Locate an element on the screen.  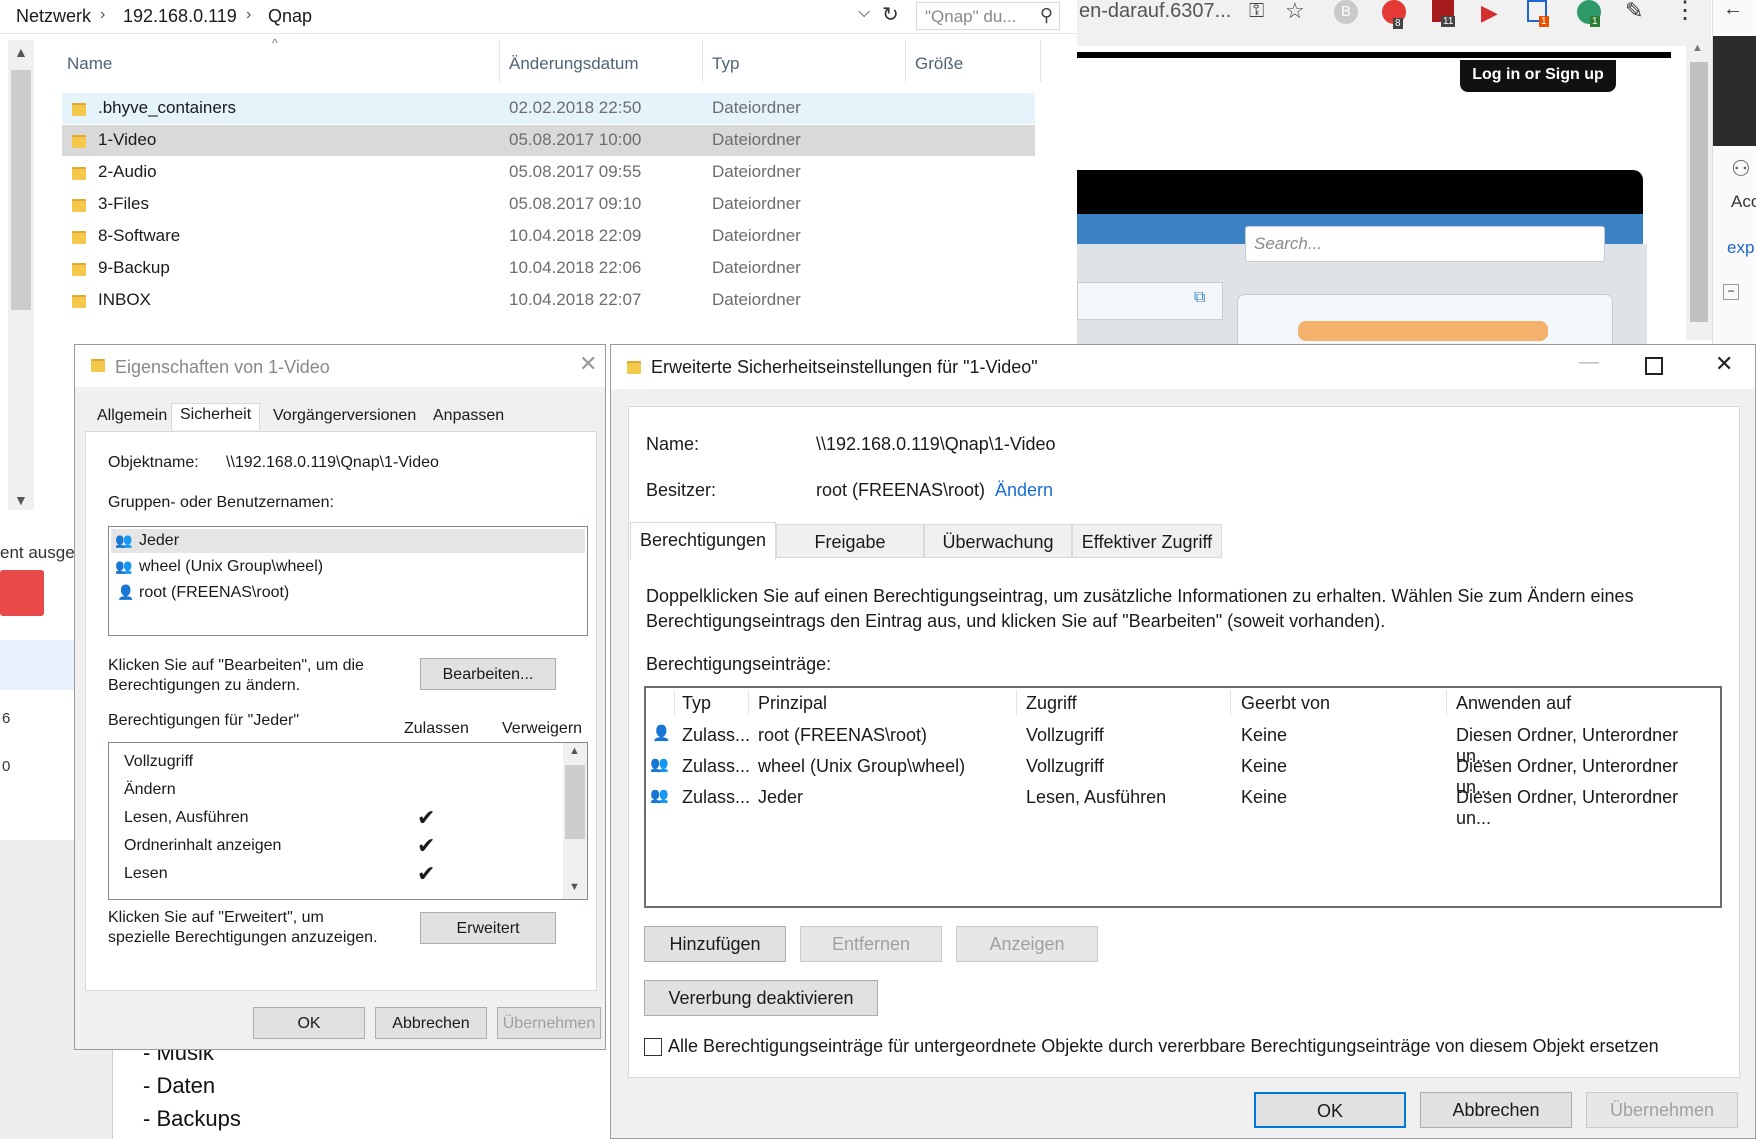
tab-sicherheit: Sicherheit is located at coordinates (216, 416).